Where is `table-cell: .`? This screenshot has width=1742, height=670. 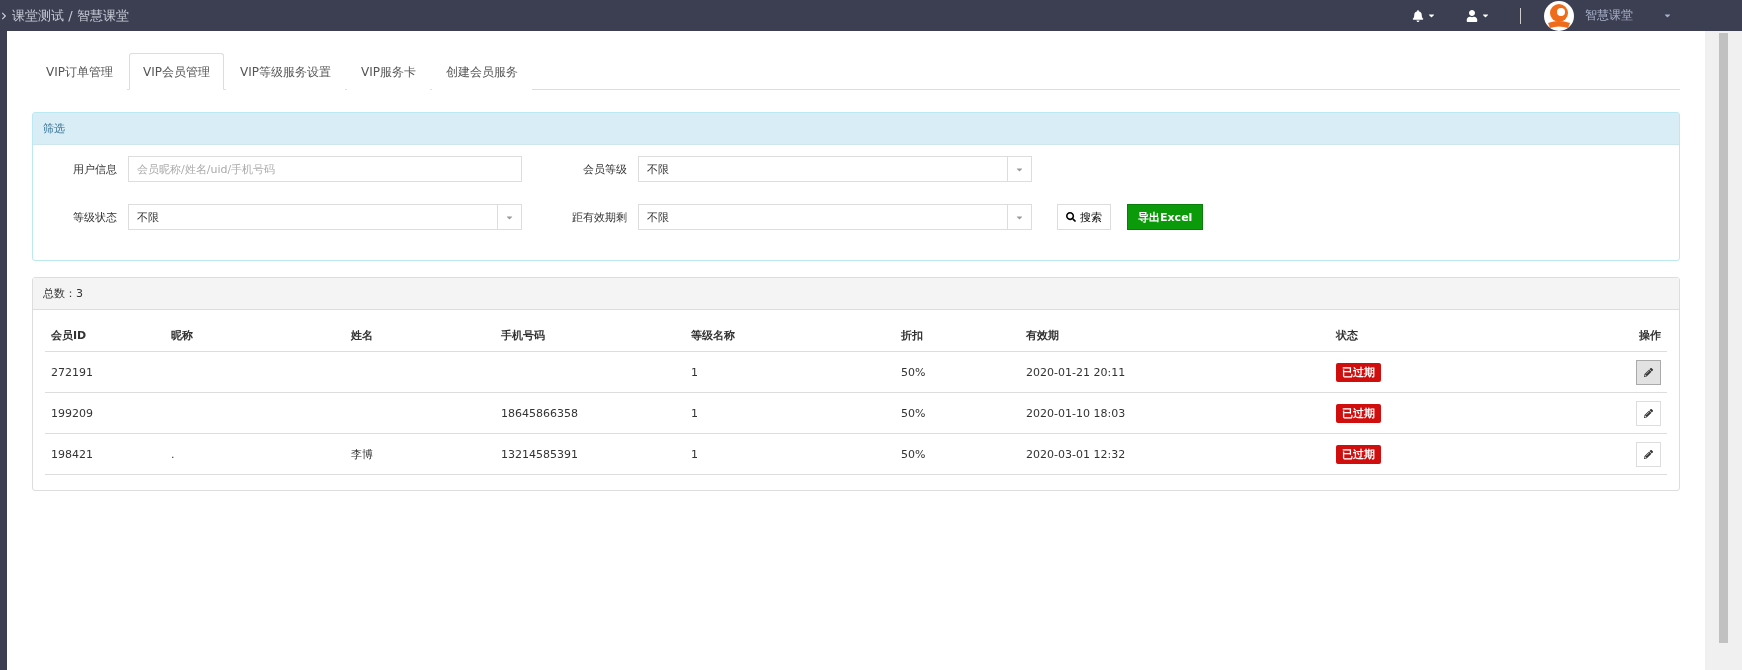 table-cell: . is located at coordinates (173, 454).